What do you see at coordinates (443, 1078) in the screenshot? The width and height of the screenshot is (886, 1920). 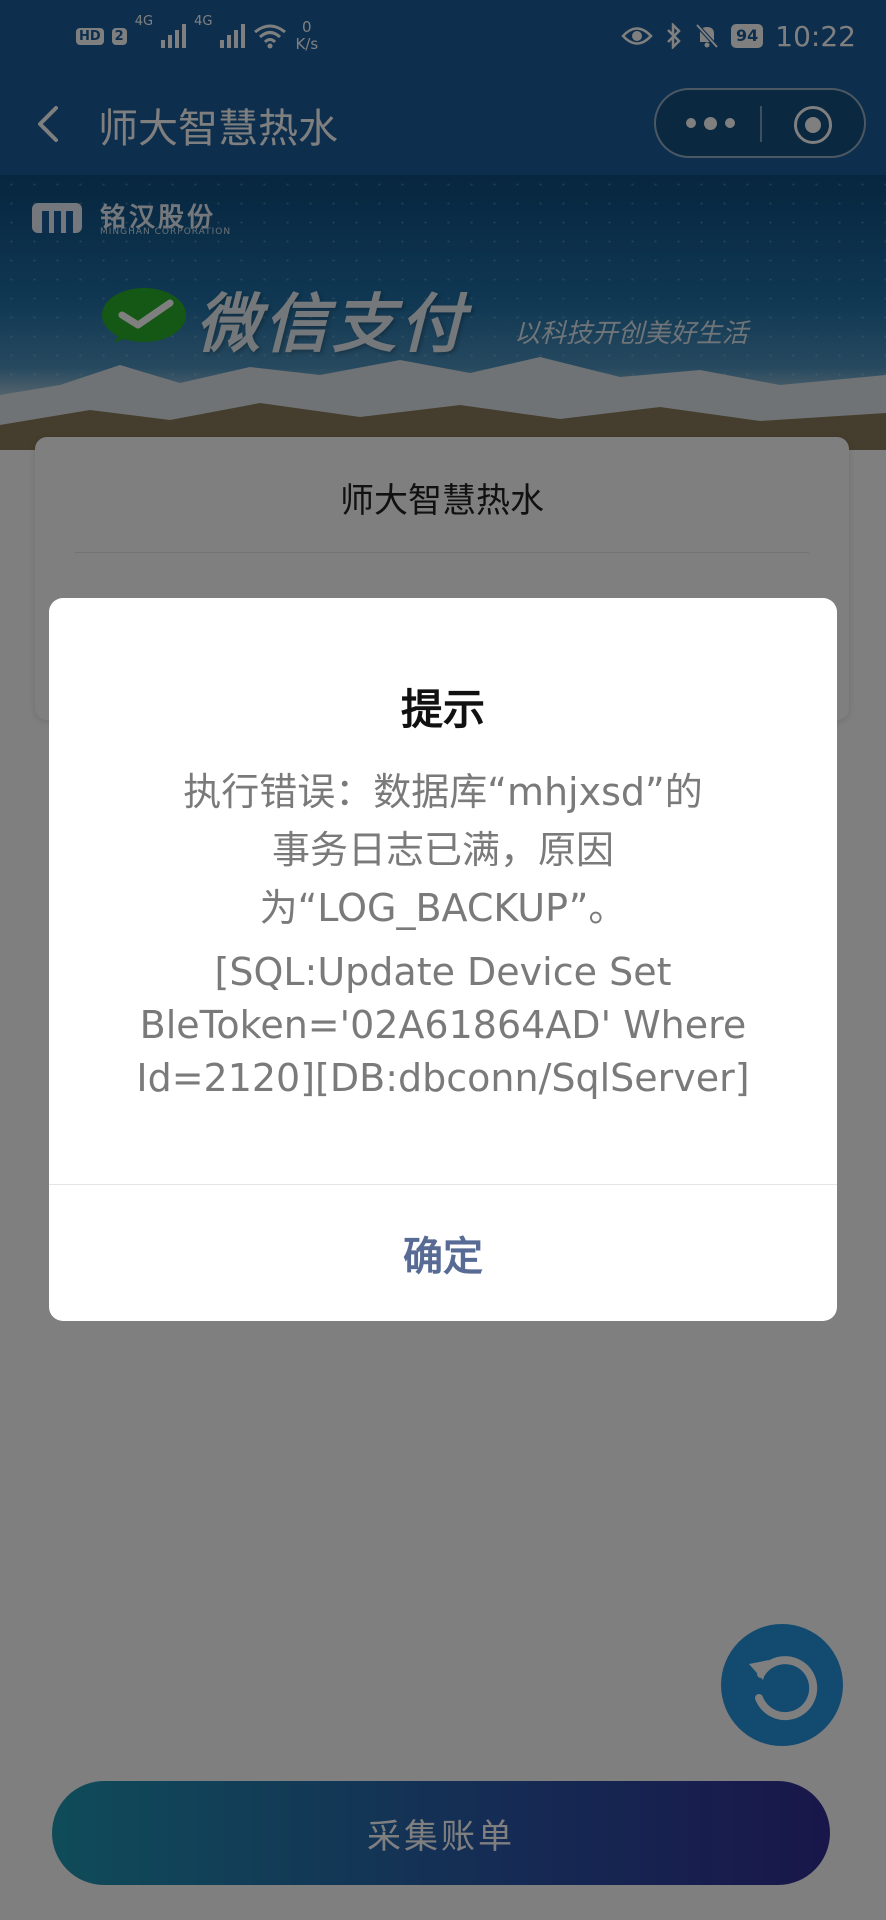 I see `dialog-sql-line3: Id=2120][DB:dbconn/SqlServer]` at bounding box center [443, 1078].